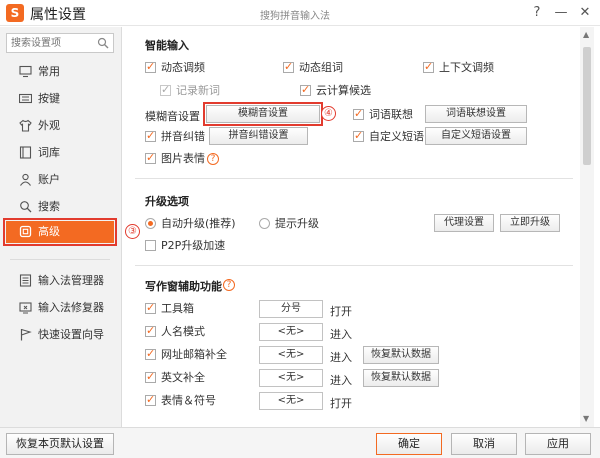  Describe the element at coordinates (291, 332) in the screenshot. I see `name-mode-hotkey-field: <无>` at that location.